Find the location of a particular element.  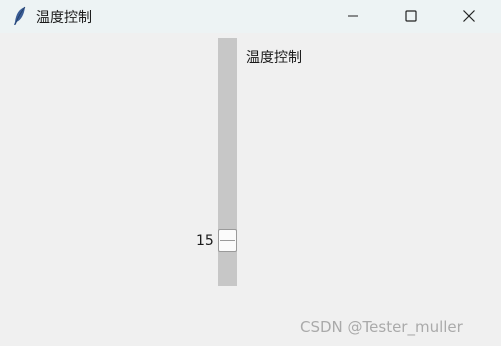

minimize-button is located at coordinates (353, 16).